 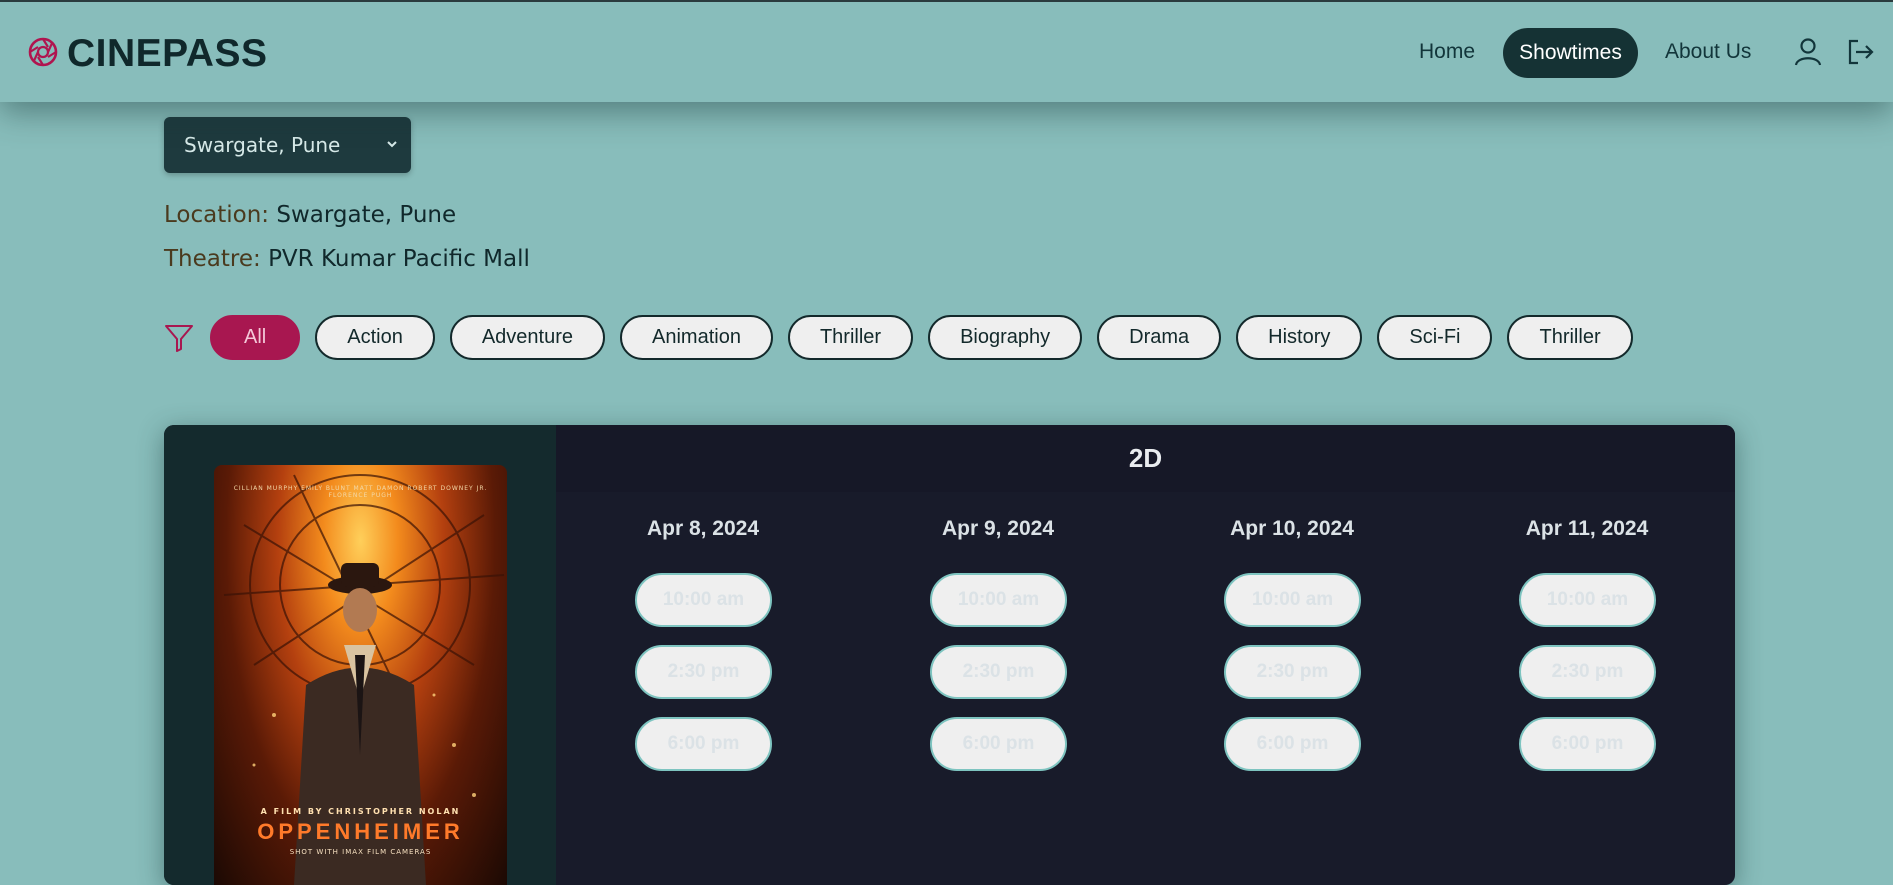 What do you see at coordinates (1447, 52) in the screenshot?
I see `nav-home-link: Home` at bounding box center [1447, 52].